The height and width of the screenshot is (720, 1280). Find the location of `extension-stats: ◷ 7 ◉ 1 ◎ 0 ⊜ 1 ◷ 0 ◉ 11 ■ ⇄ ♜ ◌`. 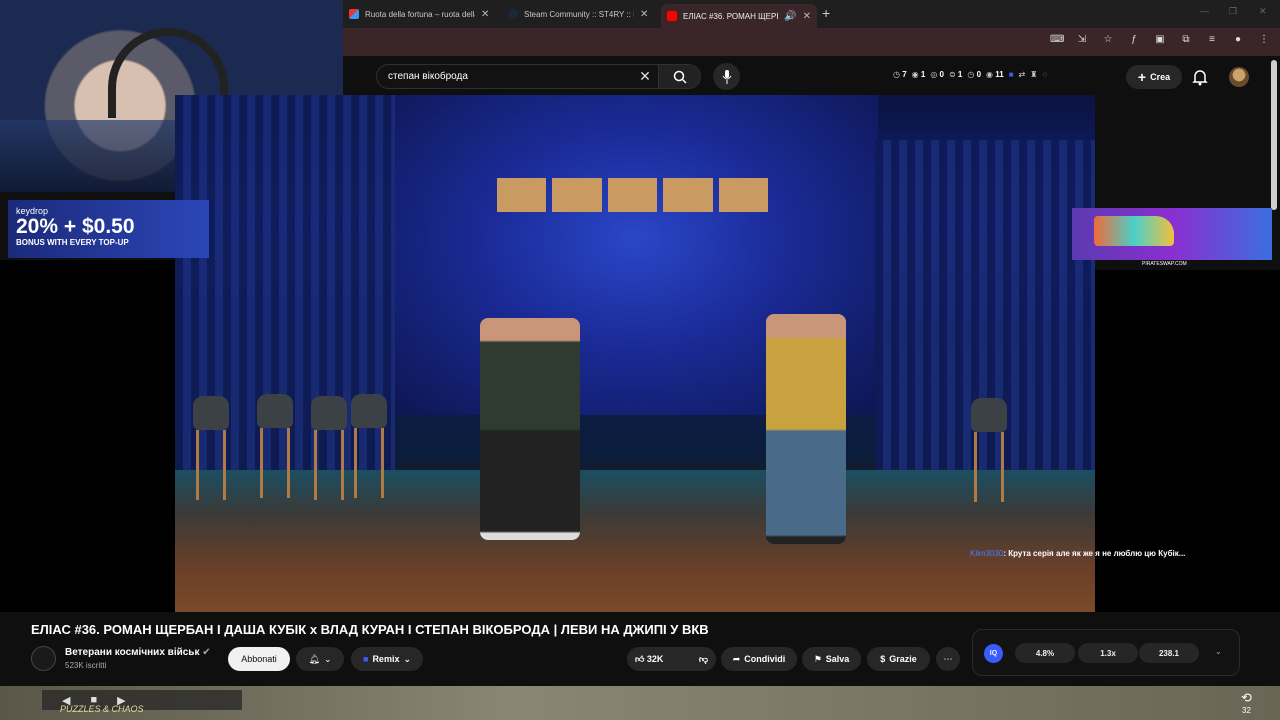

extension-stats: ◷ 7 ◉ 1 ◎ 0 ⊜ 1 ◷ 0 ◉ 11 ■ ⇄ ♜ ◌ is located at coordinates (970, 74).